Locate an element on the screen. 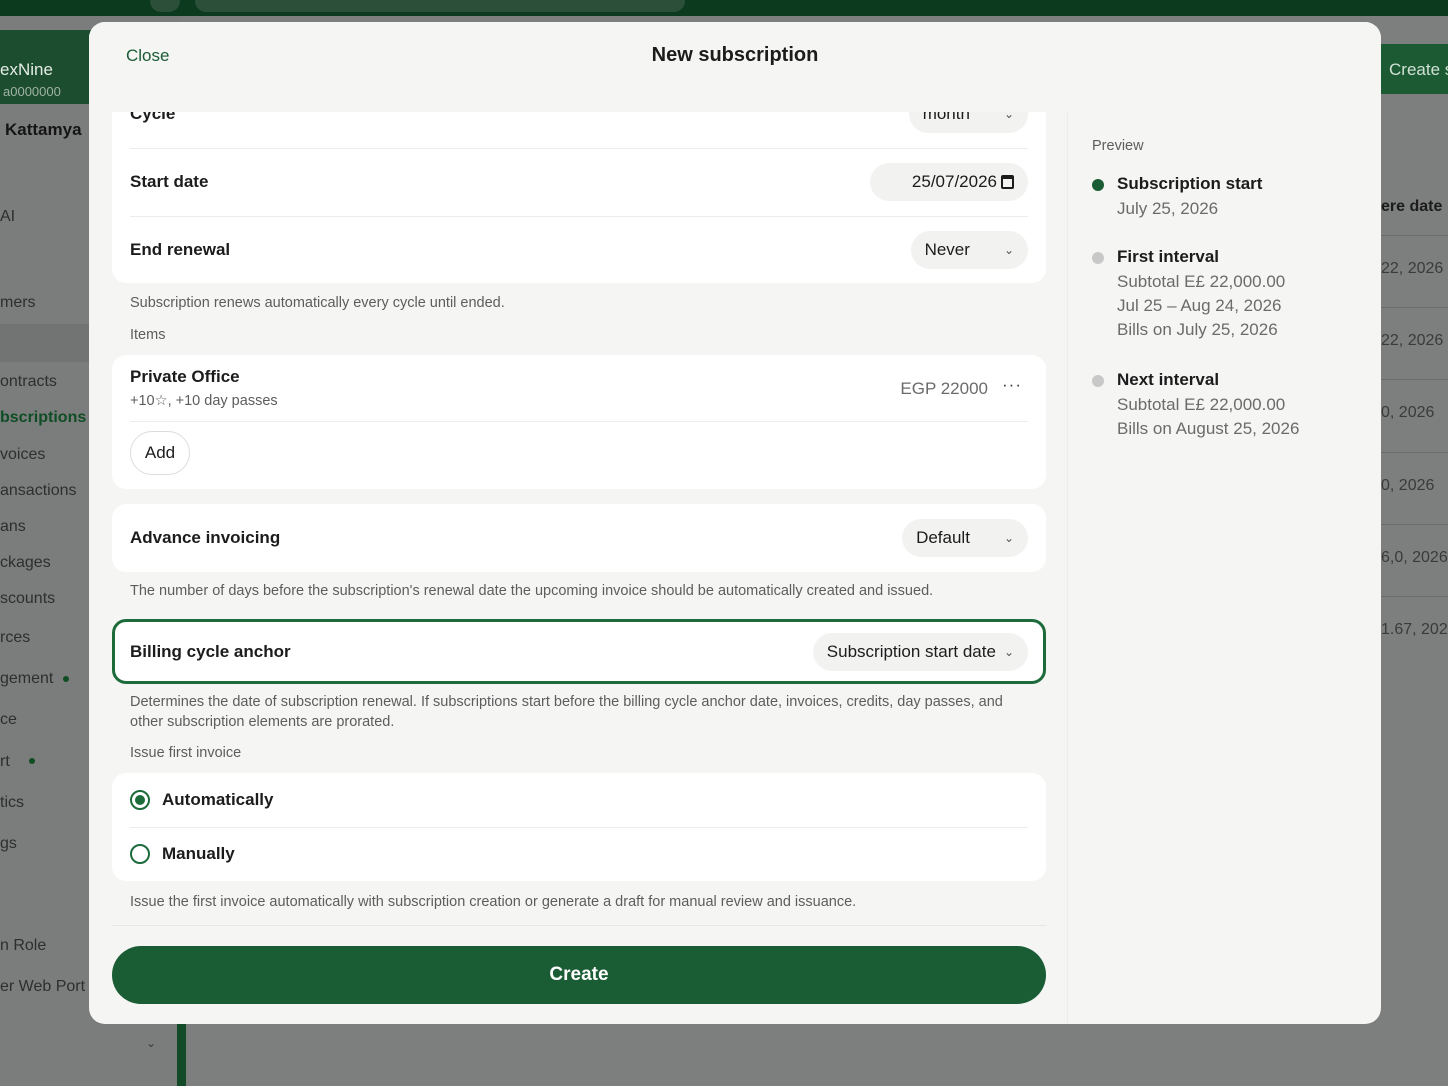  sidebar-item-resources: rces is located at coordinates (15, 638).